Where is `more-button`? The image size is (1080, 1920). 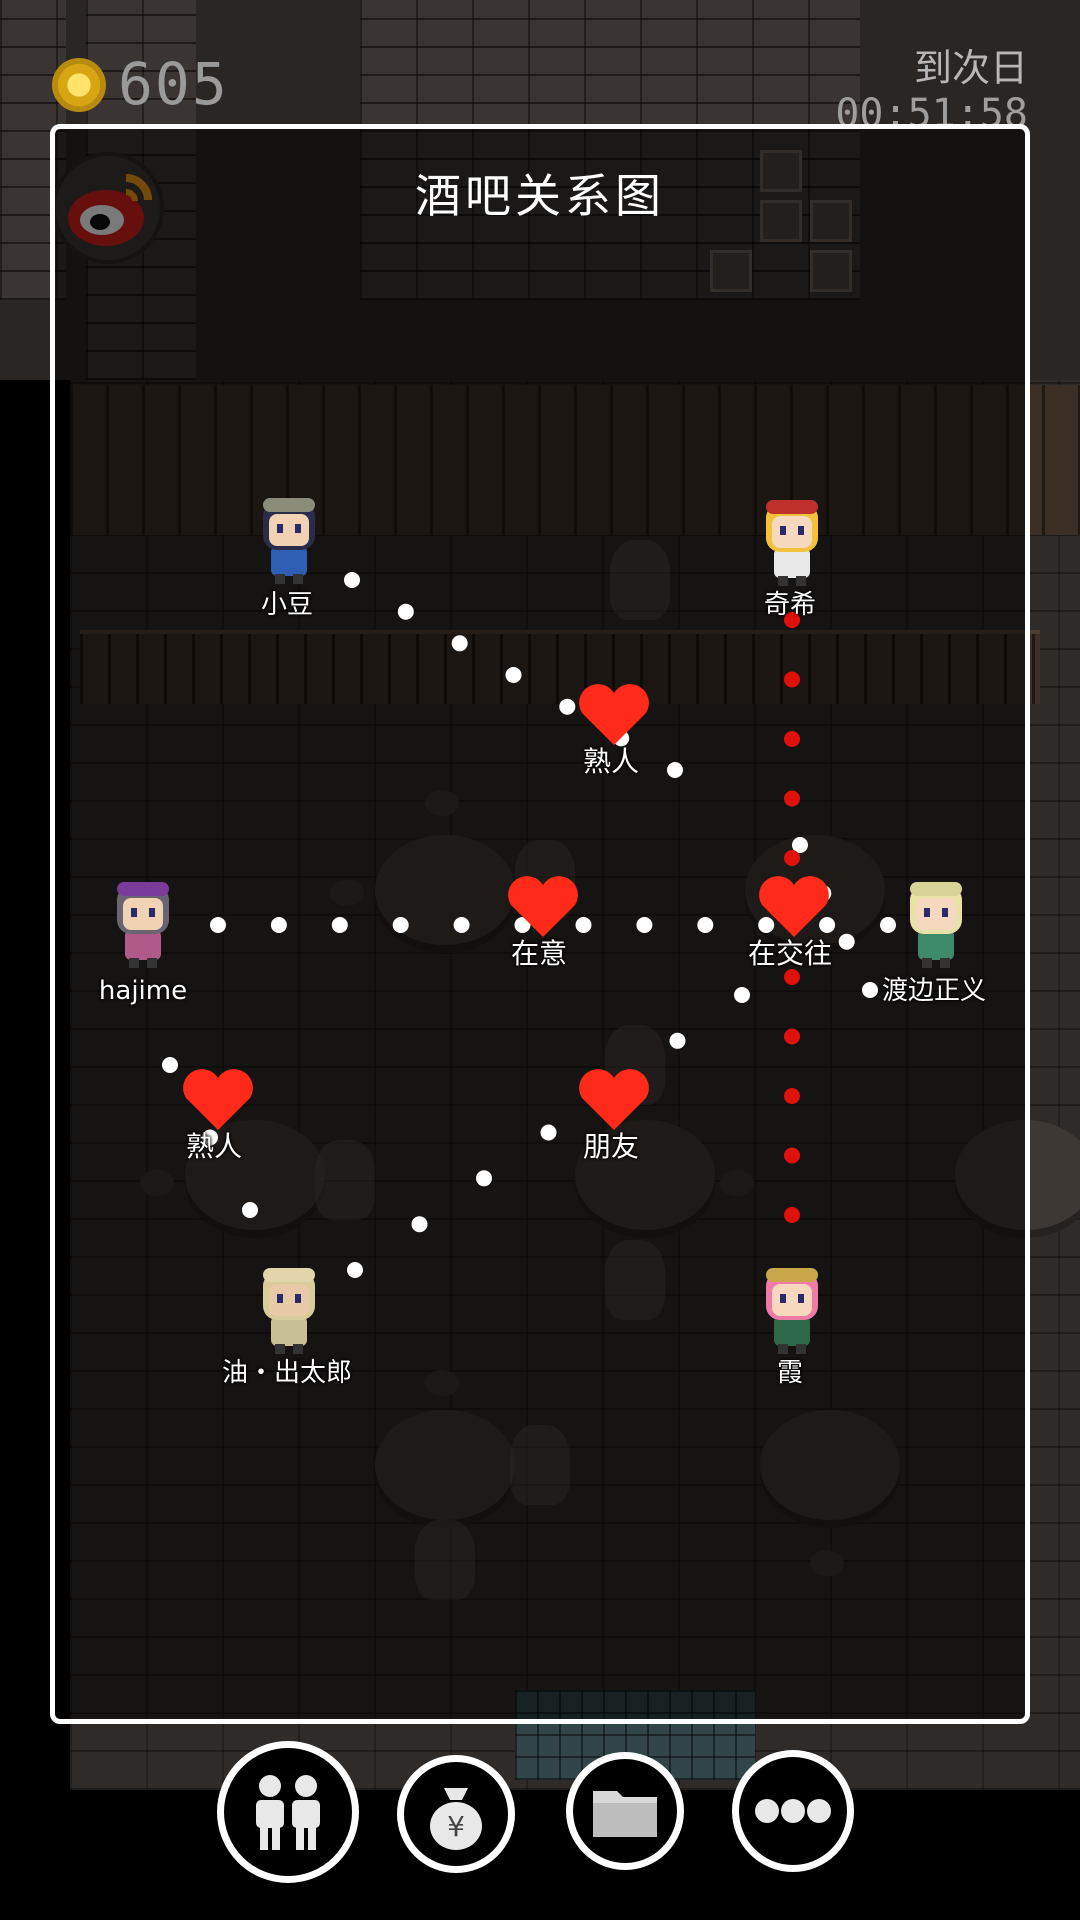 more-button is located at coordinates (793, 1811).